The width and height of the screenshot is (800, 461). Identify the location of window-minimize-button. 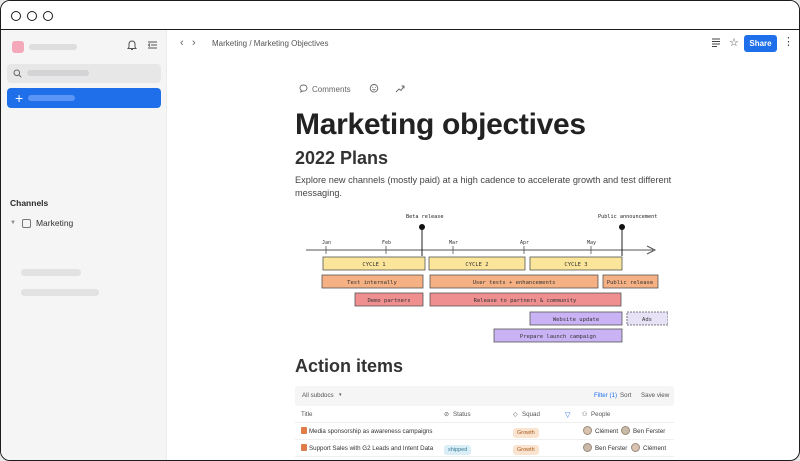
(32, 16).